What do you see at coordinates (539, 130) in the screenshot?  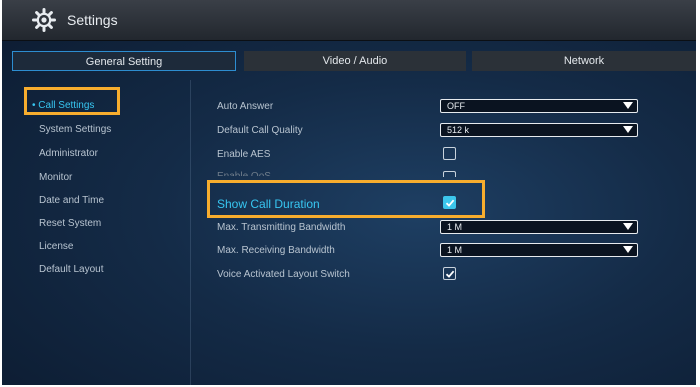 I see `default-call-quality-select: 512 k` at bounding box center [539, 130].